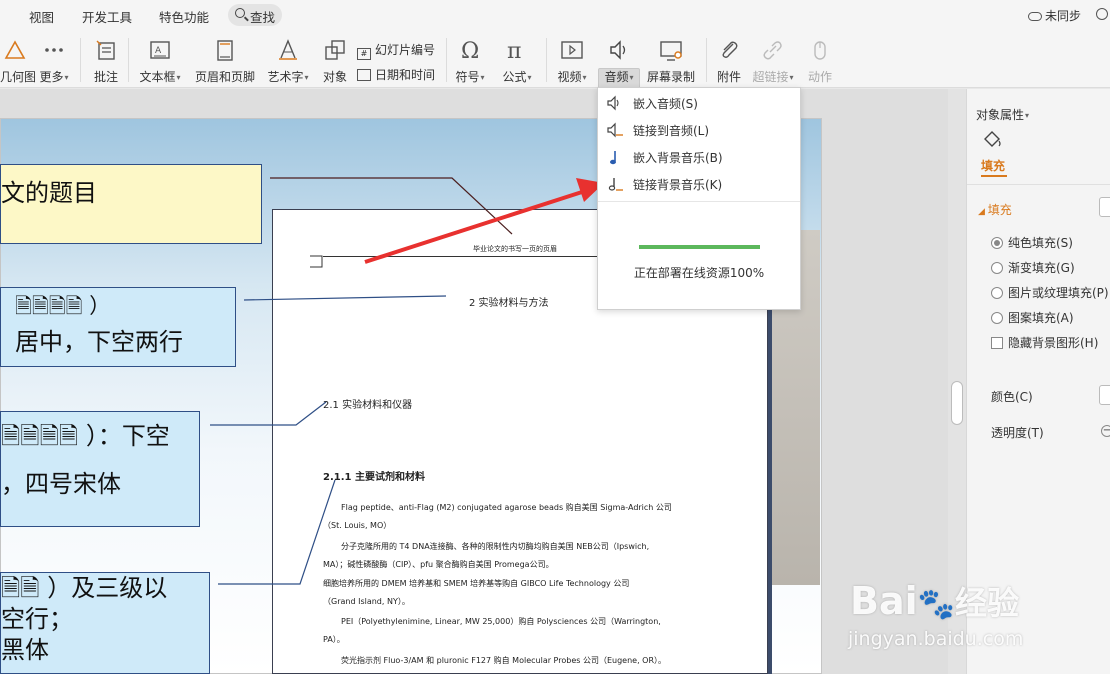 The width and height of the screenshot is (1110, 674). Describe the element at coordinates (999, 210) in the screenshot. I see `fill-section-label: 填充` at that location.